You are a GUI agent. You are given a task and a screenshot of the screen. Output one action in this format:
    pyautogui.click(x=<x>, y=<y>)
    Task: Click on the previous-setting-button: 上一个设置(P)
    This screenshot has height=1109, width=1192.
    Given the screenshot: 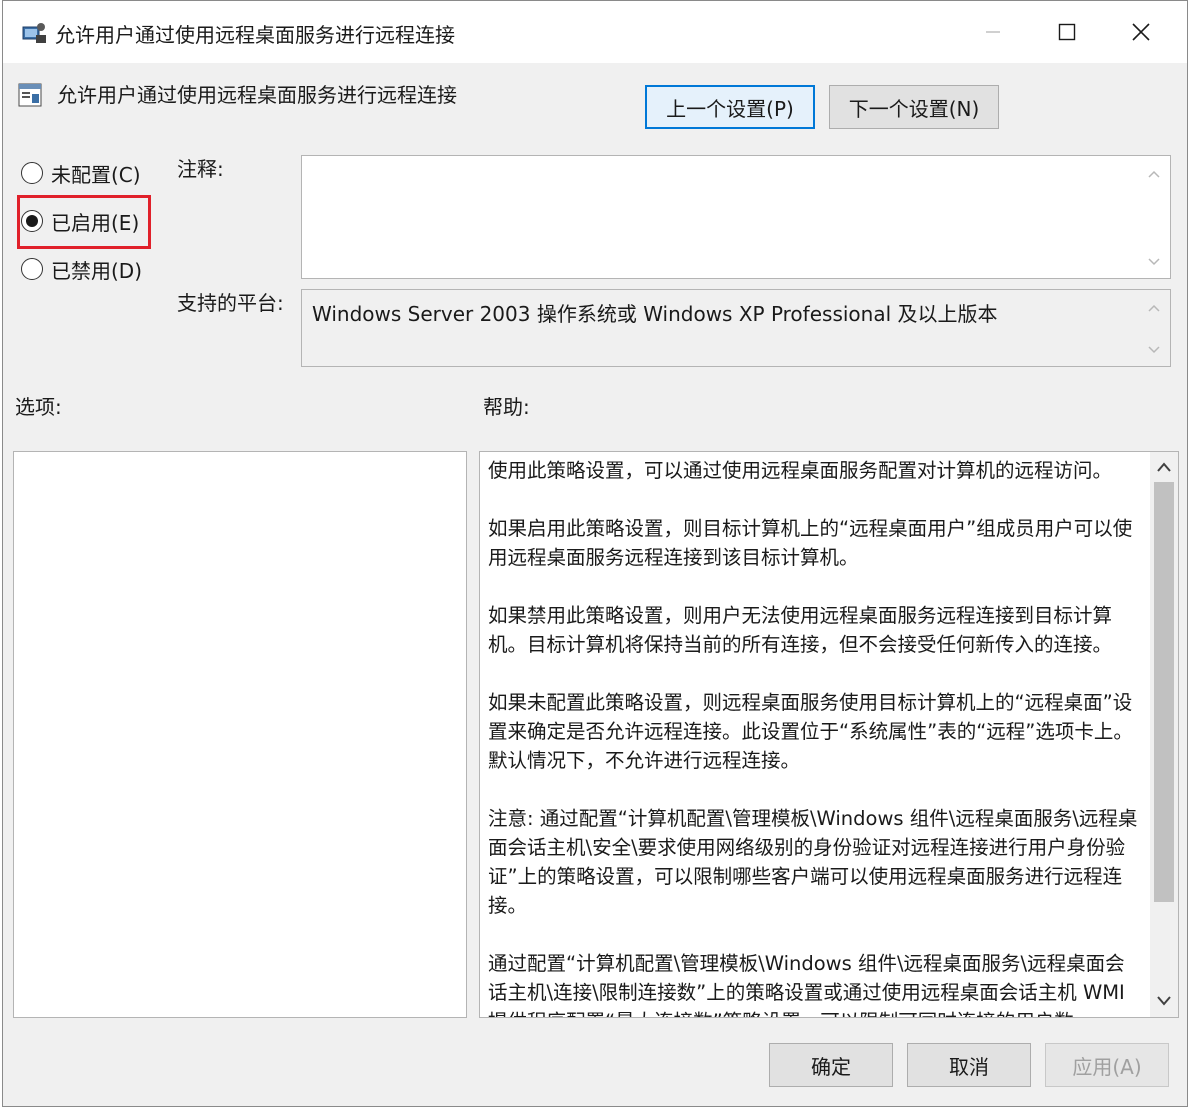 What is the action you would take?
    pyautogui.click(x=730, y=107)
    